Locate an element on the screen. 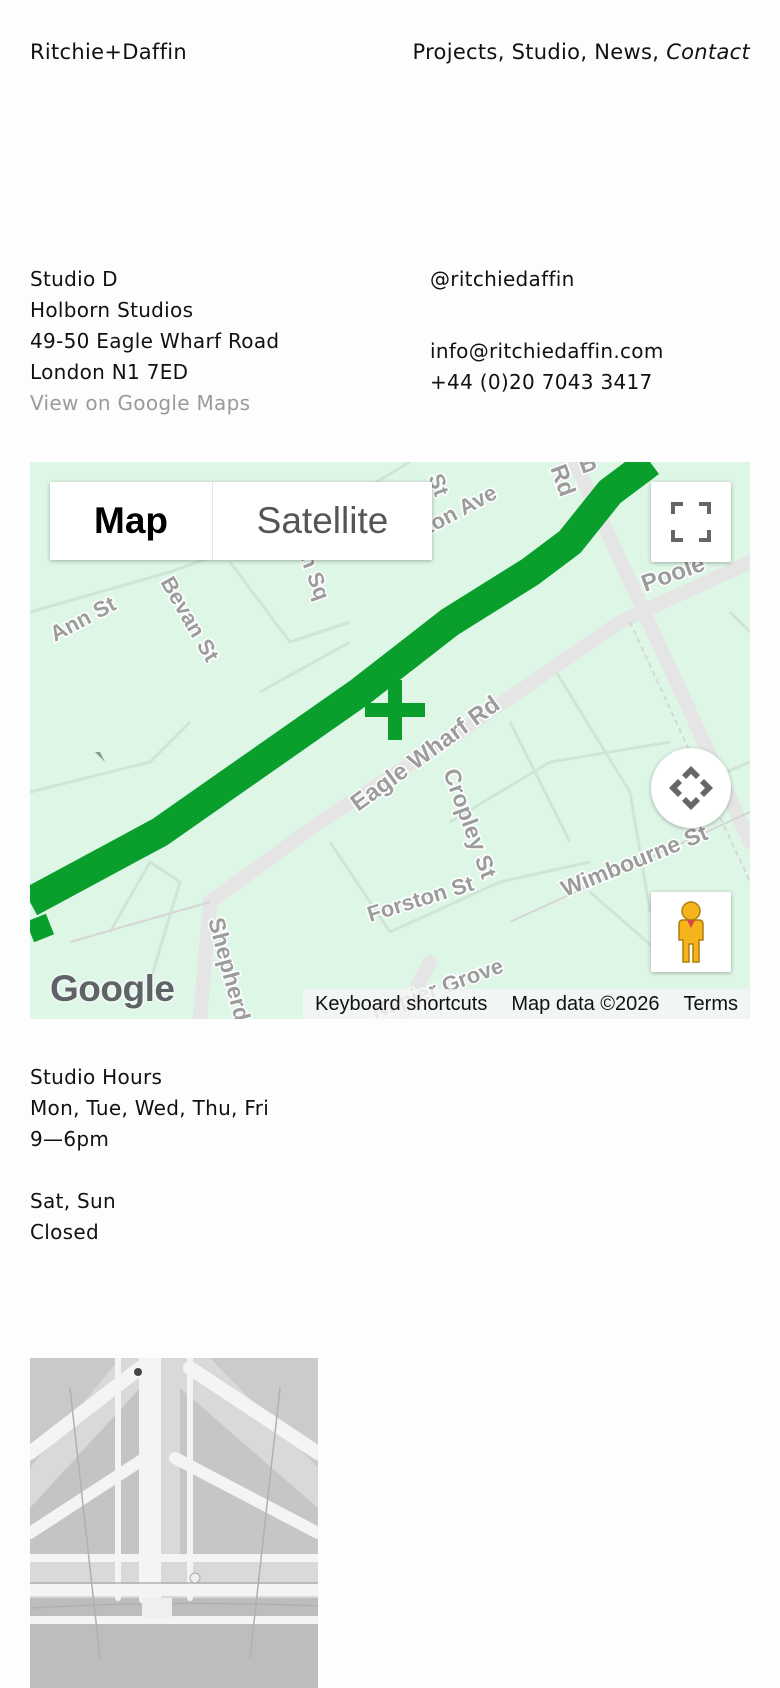 Image resolution: width=780 pixels, height=1688 pixels. camera-control-button is located at coordinates (691, 788).